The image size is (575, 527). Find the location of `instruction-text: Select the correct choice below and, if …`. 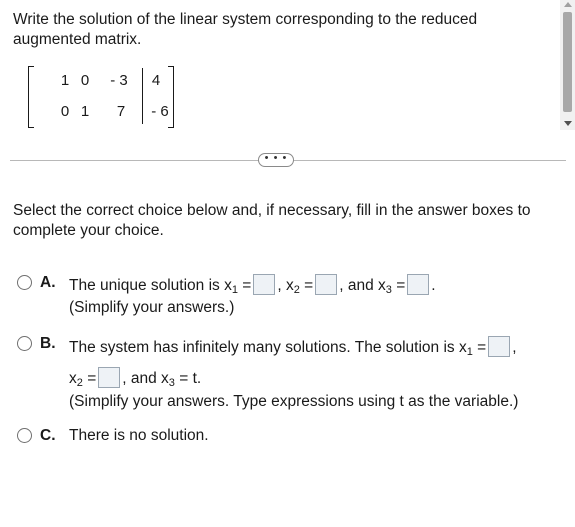

instruction-text: Select the correct choice below and, if … is located at coordinates (272, 220).